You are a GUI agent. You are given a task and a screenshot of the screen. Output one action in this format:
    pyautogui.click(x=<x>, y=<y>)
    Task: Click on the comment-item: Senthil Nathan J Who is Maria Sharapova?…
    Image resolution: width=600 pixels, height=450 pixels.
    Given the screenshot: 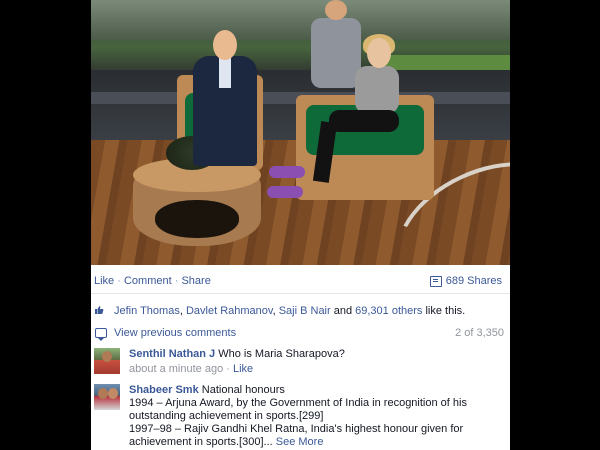 What is the action you would take?
    pyautogui.click(x=300, y=363)
    